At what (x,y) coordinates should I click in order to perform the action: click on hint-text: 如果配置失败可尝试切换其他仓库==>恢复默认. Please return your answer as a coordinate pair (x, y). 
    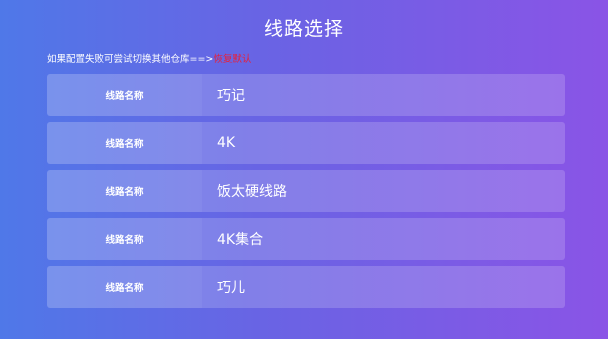
    Looking at the image, I should click on (149, 58).